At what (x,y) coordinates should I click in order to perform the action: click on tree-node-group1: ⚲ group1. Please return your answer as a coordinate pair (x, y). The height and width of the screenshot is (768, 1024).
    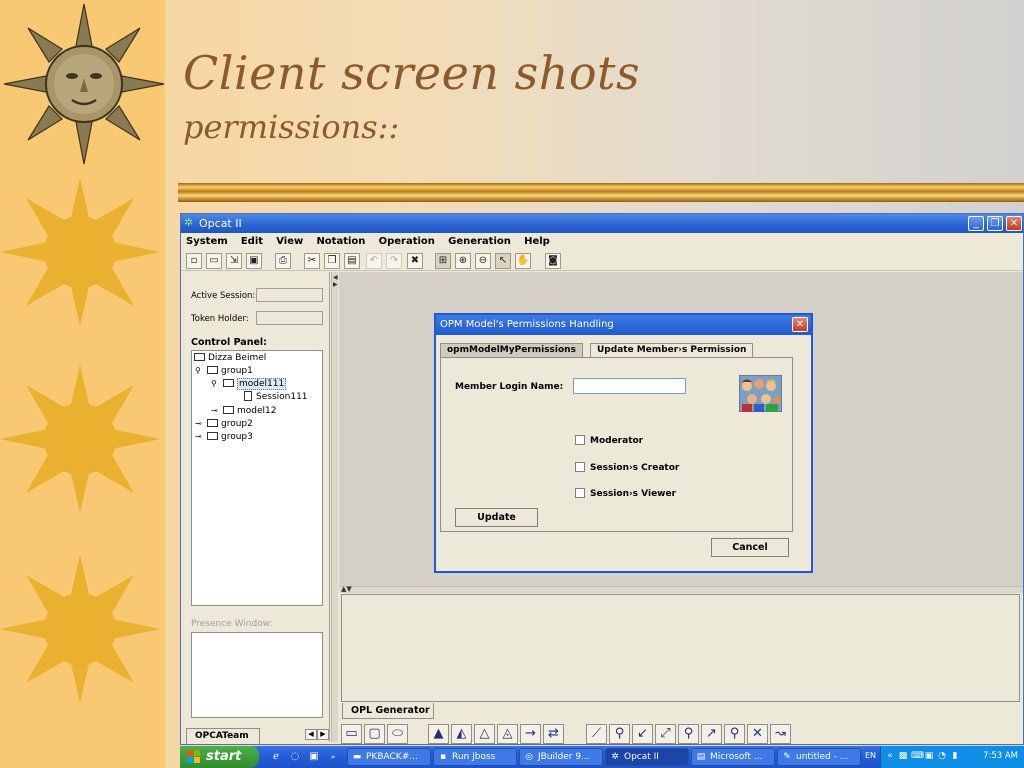
    Looking at the image, I should click on (224, 371).